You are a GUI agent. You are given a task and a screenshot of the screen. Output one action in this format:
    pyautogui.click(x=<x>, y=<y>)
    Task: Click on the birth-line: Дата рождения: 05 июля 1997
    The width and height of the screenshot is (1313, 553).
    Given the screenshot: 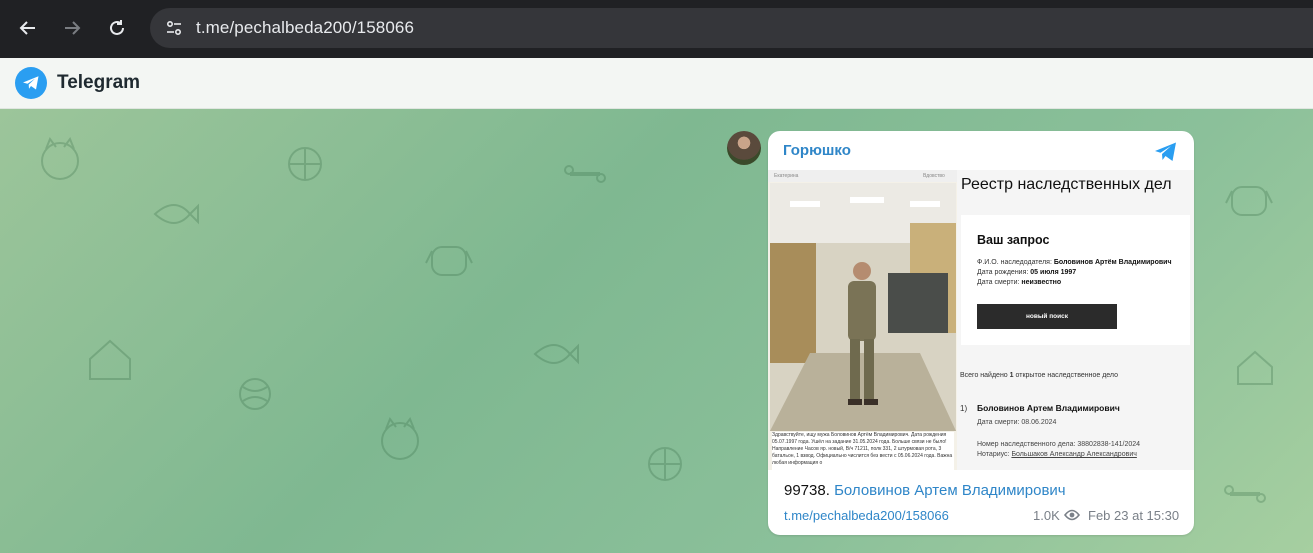 What is the action you would take?
    pyautogui.click(x=1027, y=272)
    